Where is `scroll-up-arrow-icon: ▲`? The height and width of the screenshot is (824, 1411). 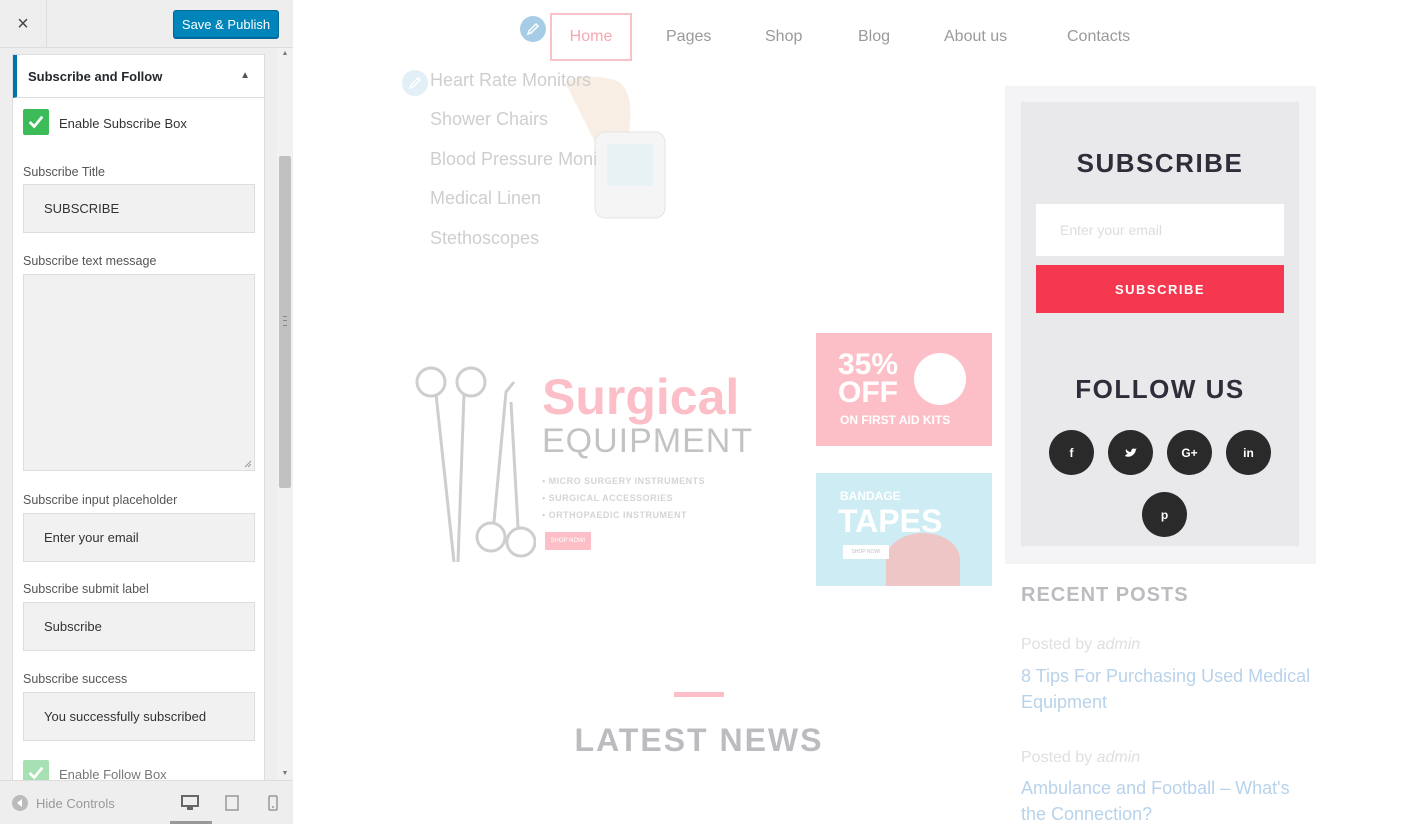 scroll-up-arrow-icon: ▲ is located at coordinates (285, 54).